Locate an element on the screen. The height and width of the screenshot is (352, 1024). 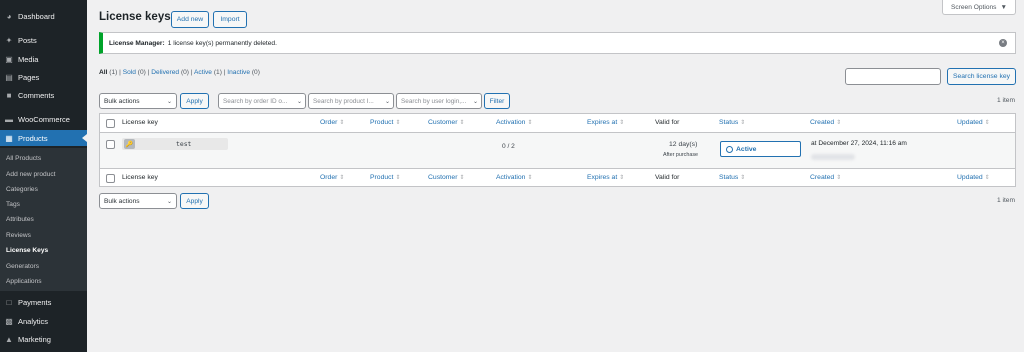
row-checkbox is located at coordinates (110, 144).